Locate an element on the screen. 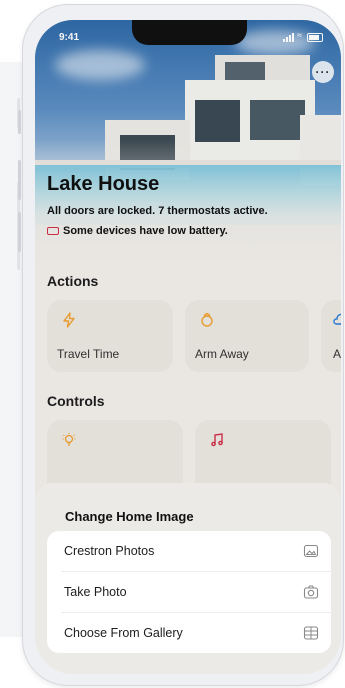 This screenshot has width=345, height=688. option-take-photo: Take Photo is located at coordinates (189, 592).